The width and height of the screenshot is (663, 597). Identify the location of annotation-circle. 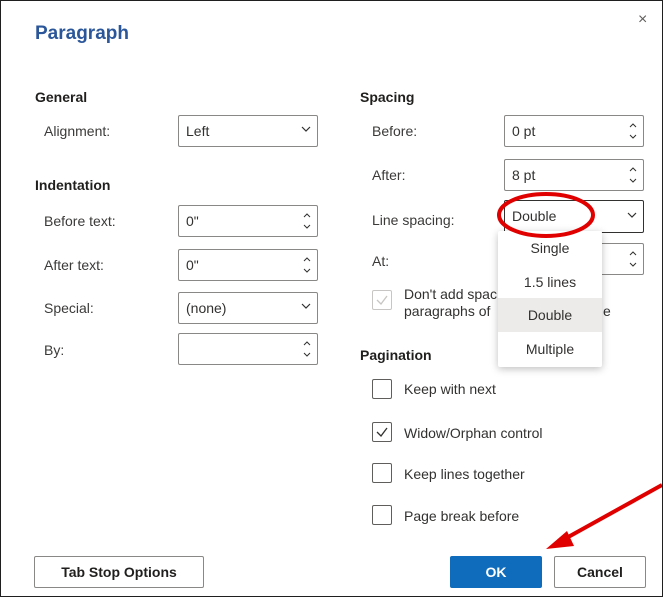
(546, 215).